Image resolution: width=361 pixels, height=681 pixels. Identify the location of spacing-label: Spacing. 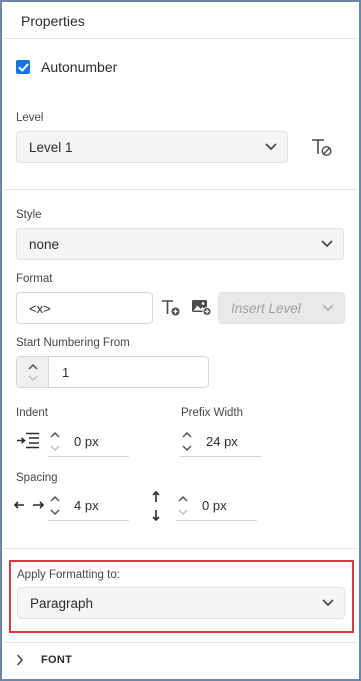
(37, 478).